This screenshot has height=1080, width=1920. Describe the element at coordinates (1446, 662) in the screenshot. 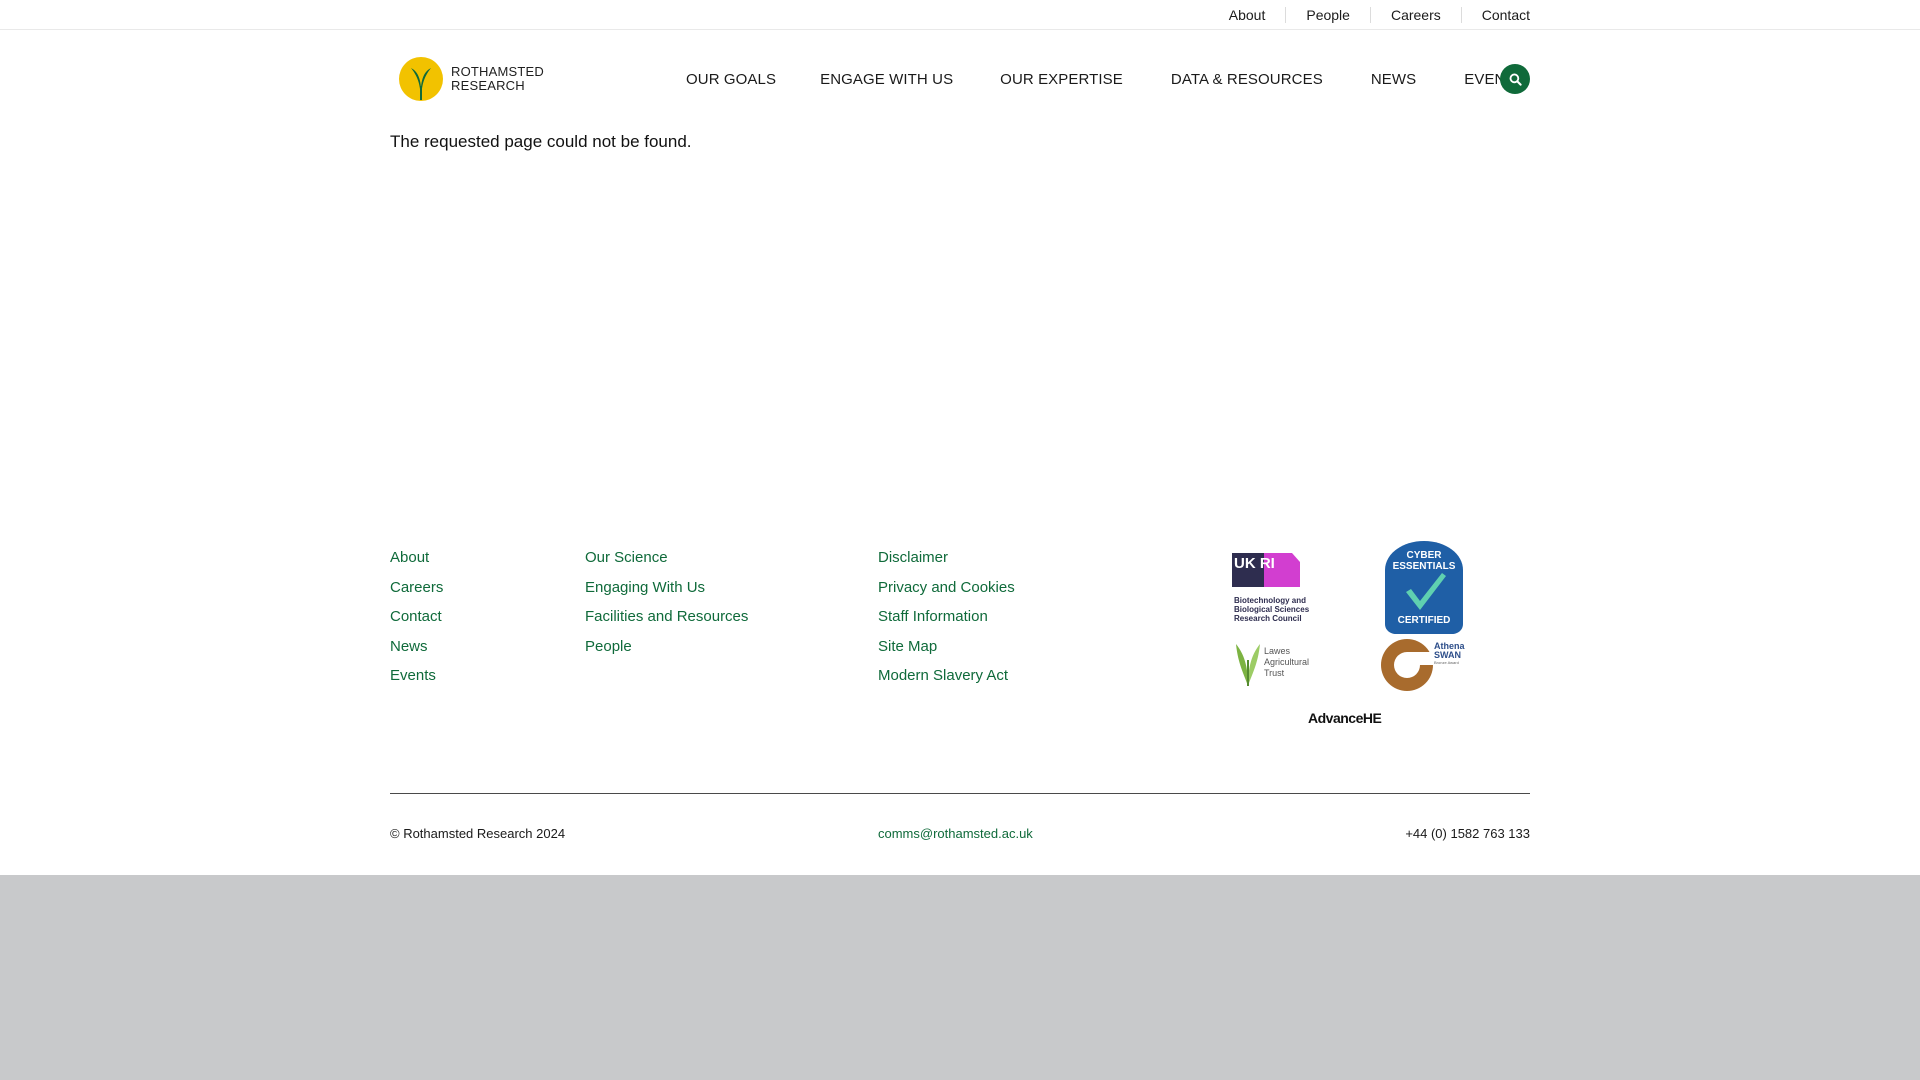

I see `athena-award-line: Bronze Award` at that location.